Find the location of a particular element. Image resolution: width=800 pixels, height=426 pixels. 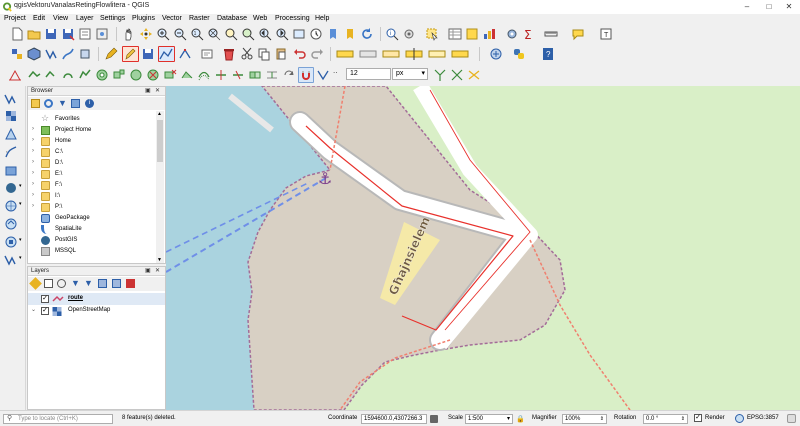

add-part-icon is located at coordinates (119, 75).